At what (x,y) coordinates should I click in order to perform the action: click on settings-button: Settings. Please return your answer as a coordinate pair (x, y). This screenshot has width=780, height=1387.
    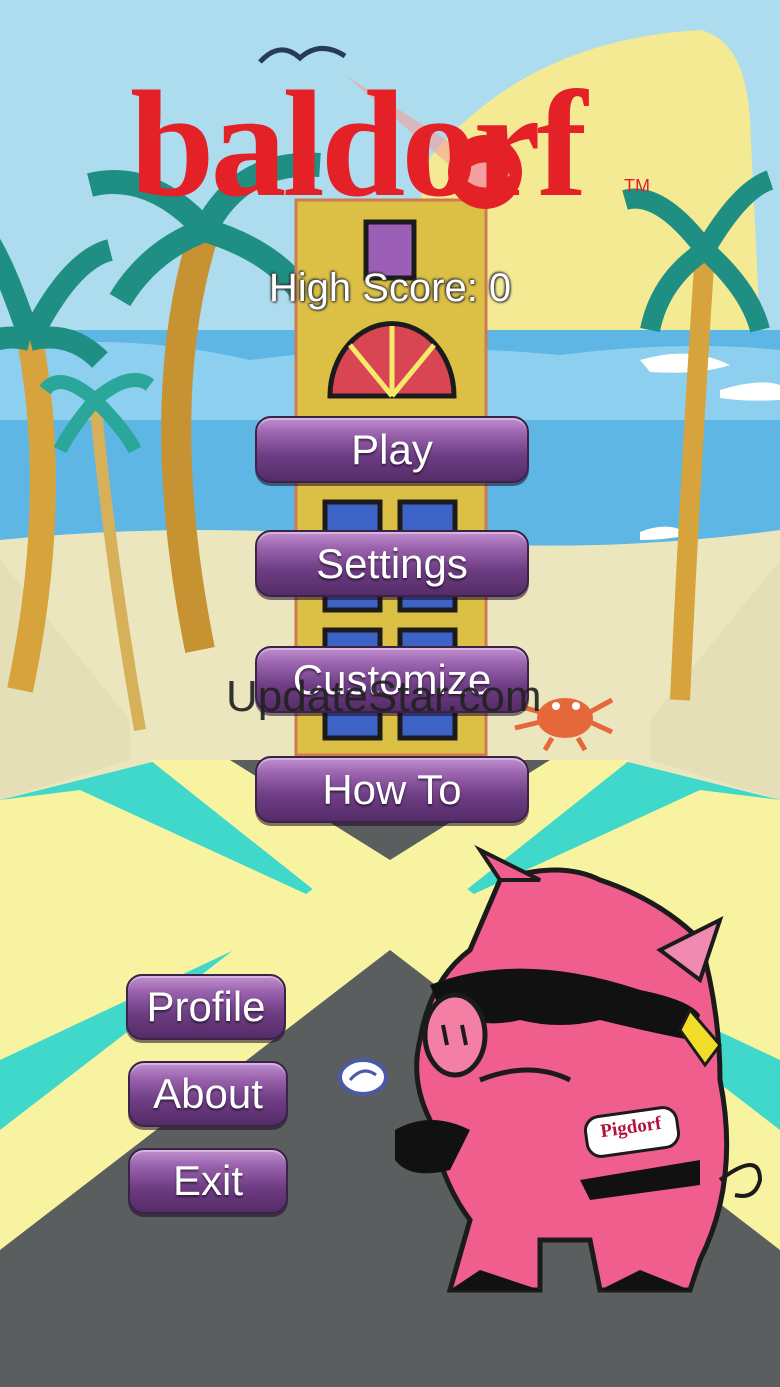
    Looking at the image, I should click on (392, 563).